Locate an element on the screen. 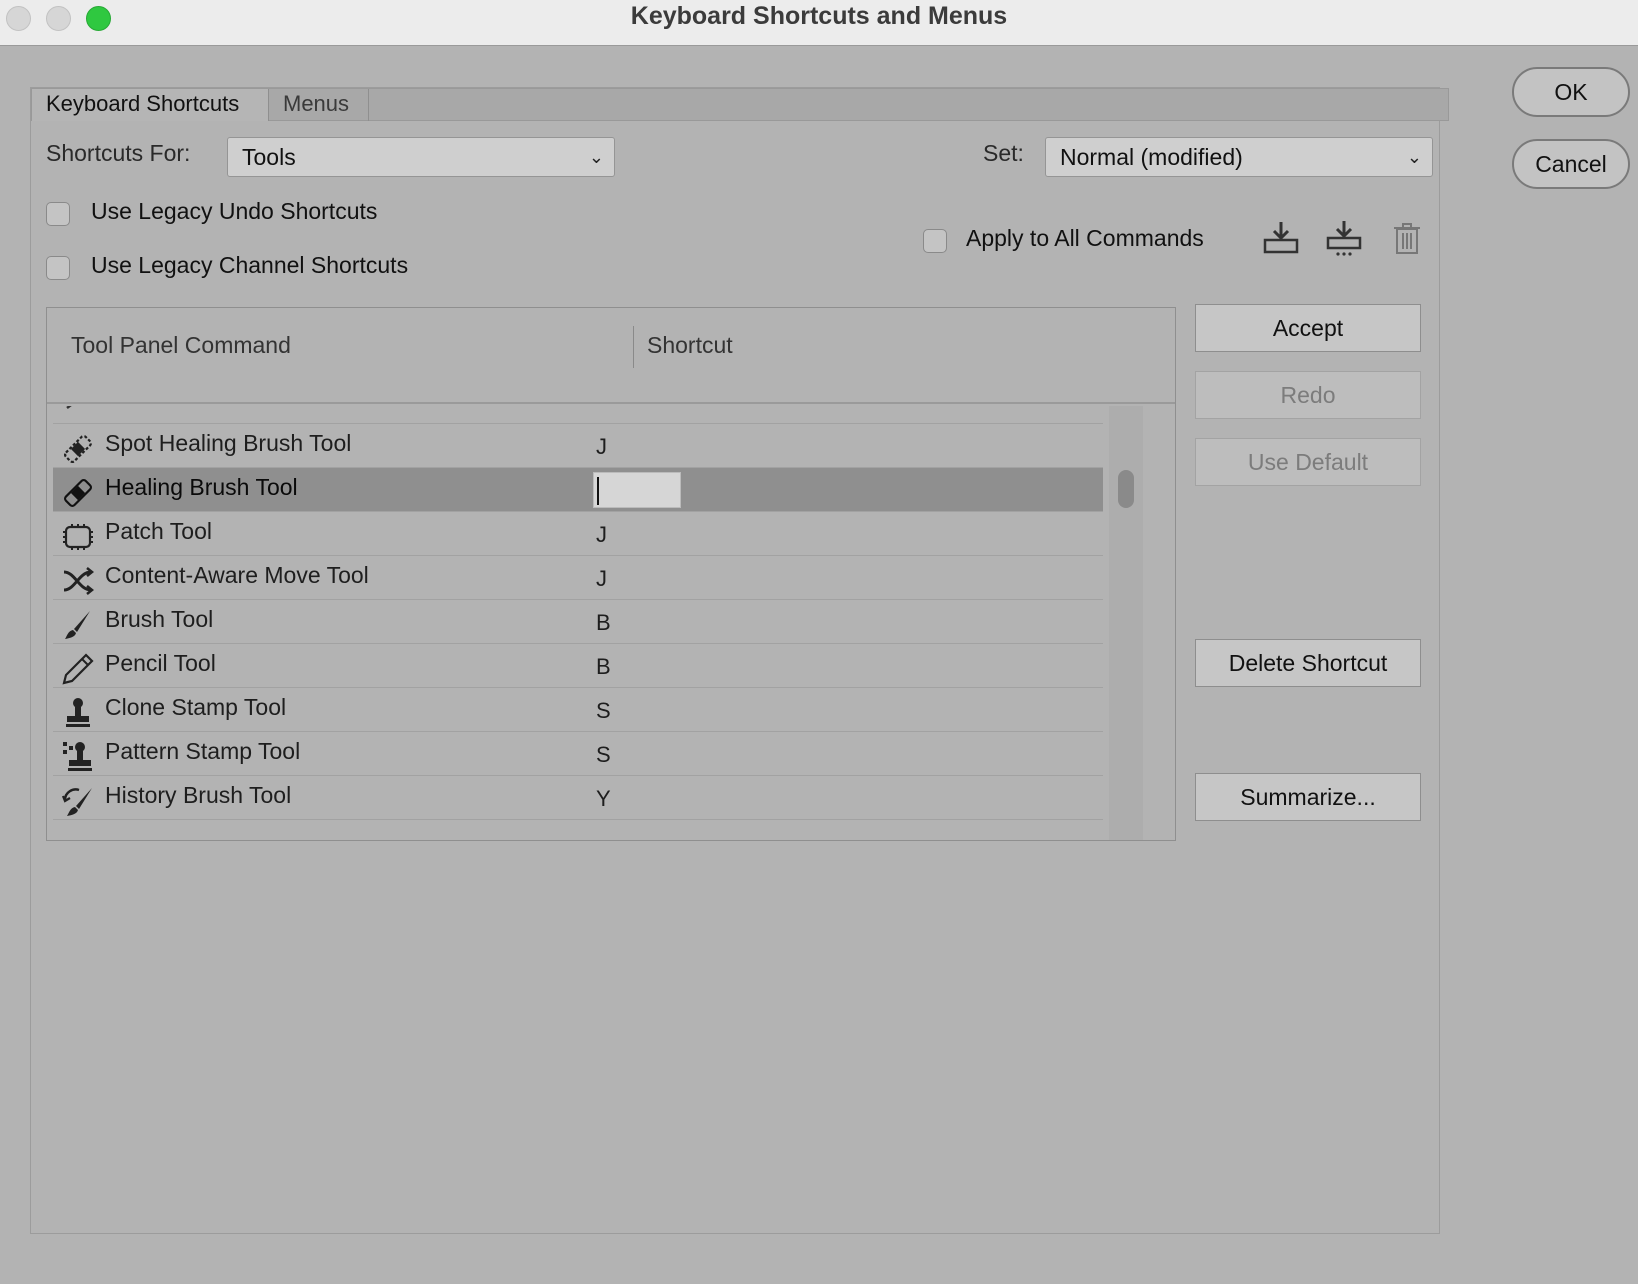 The image size is (1638, 1284). column-header-command: Tool Panel Command is located at coordinates (181, 345).